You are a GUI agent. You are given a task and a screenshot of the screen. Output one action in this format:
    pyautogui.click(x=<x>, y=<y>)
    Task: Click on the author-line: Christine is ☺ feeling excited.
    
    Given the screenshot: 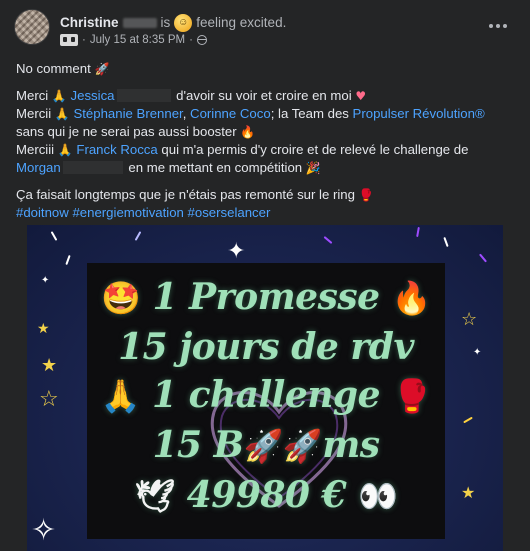 What is the action you would take?
    pyautogui.click(x=173, y=23)
    